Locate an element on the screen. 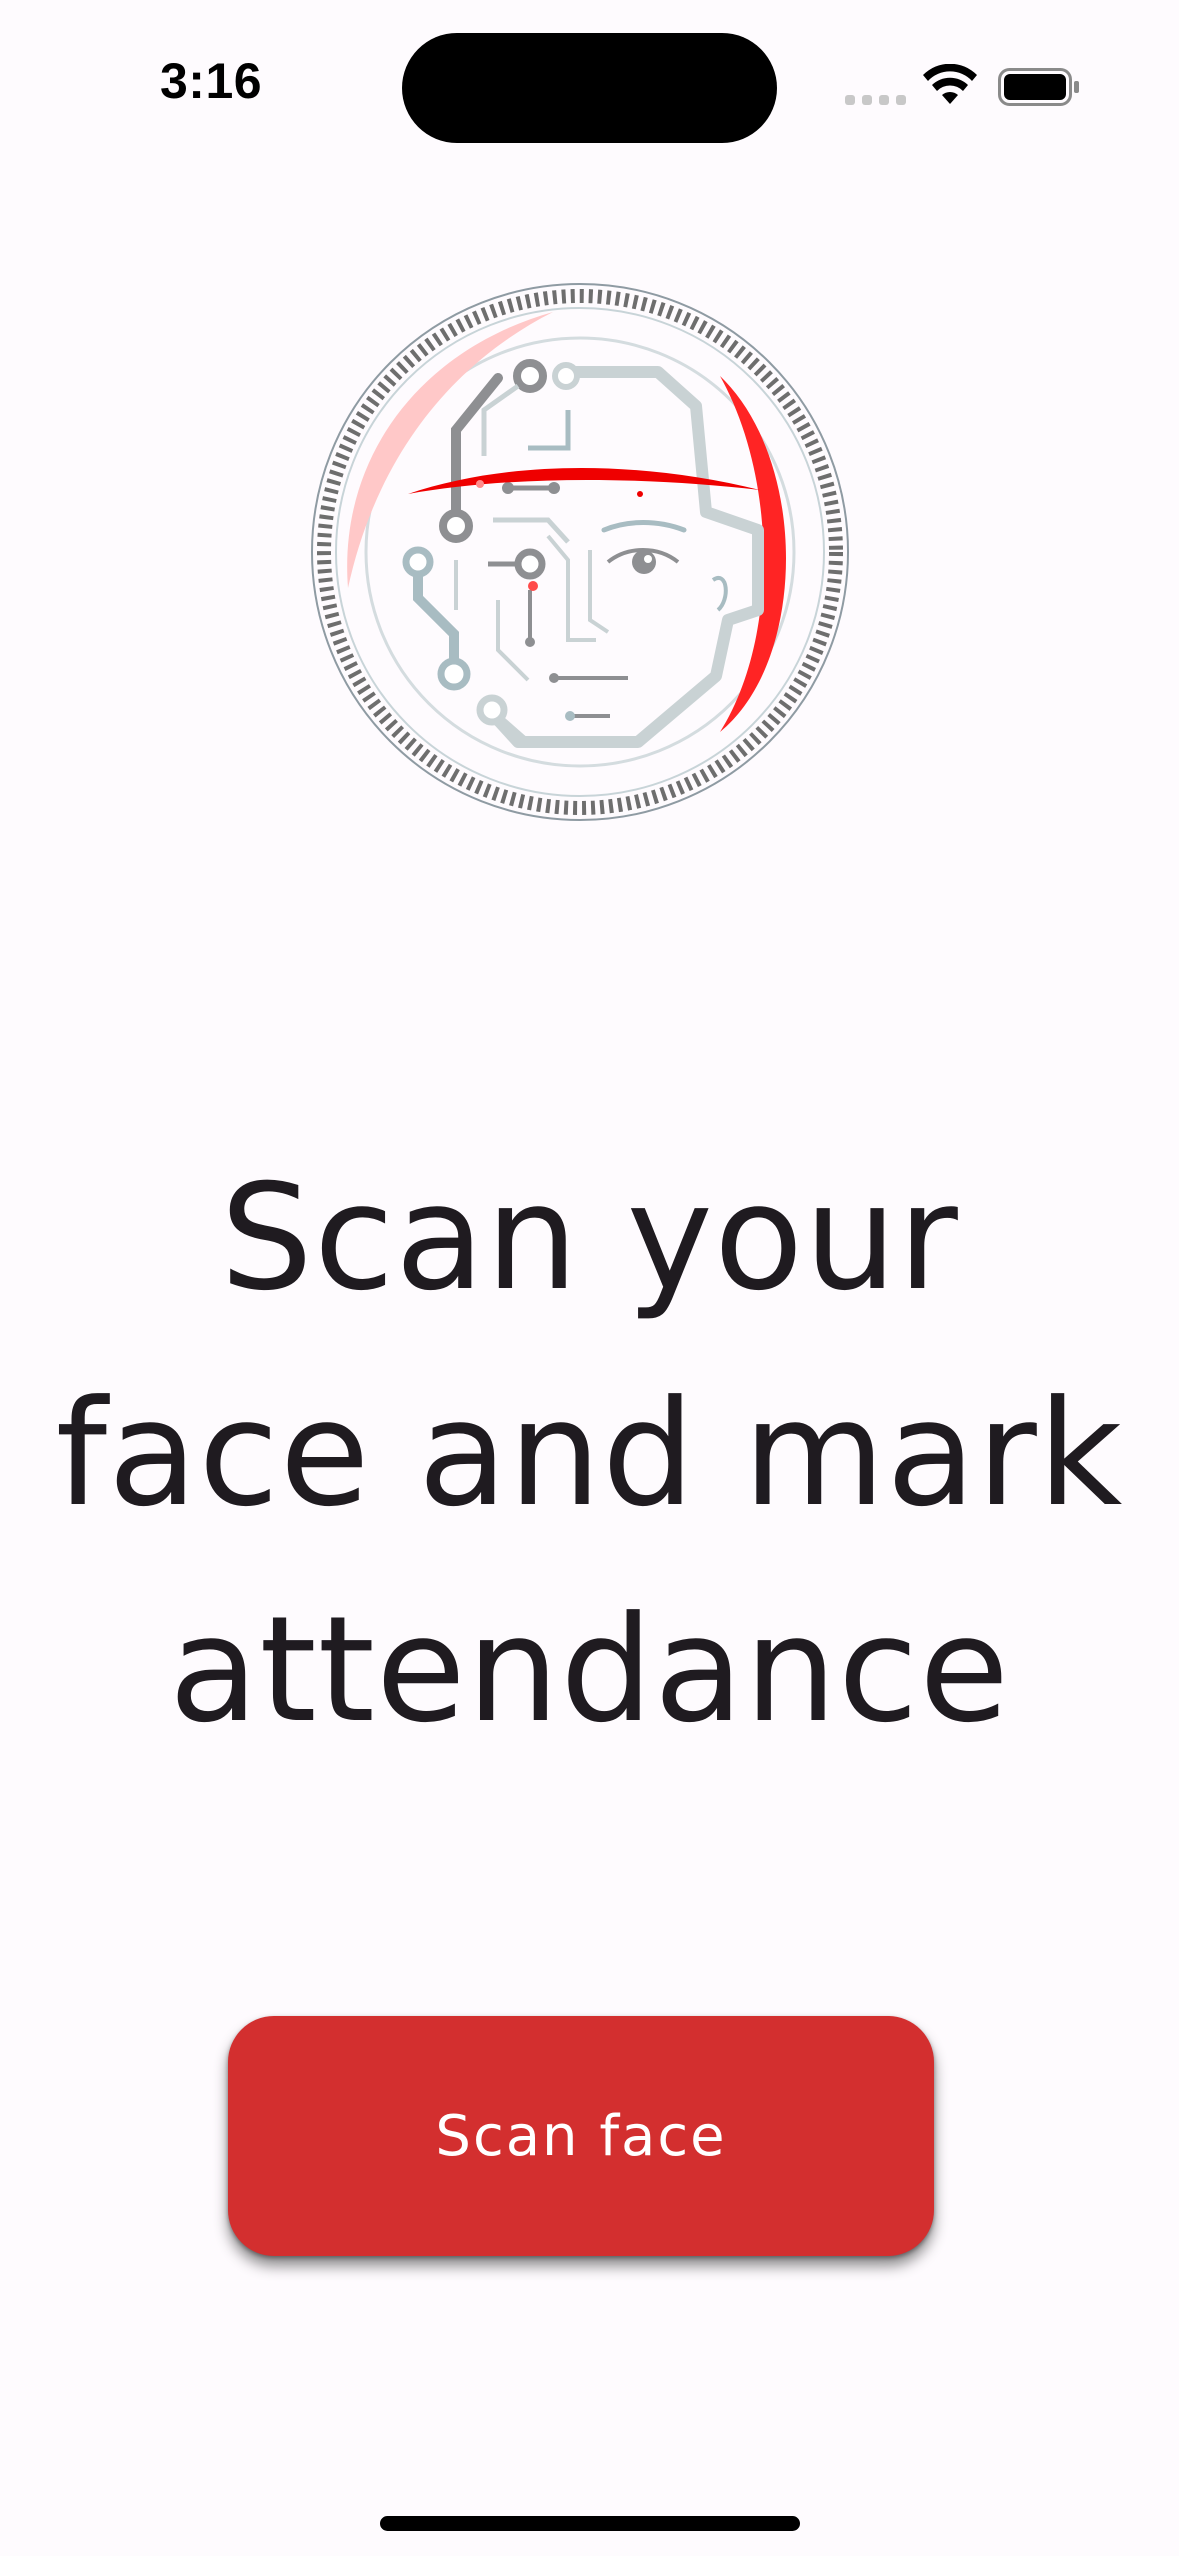 Image resolution: width=1179 pixels, height=2556 pixels. status-bar: 3:16 is located at coordinates (589, 75).